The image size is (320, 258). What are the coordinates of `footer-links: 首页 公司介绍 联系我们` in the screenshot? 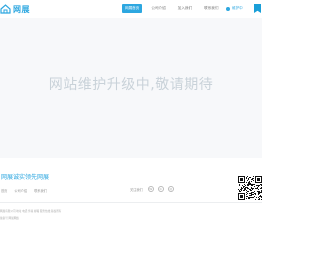 It's located at (27, 190).